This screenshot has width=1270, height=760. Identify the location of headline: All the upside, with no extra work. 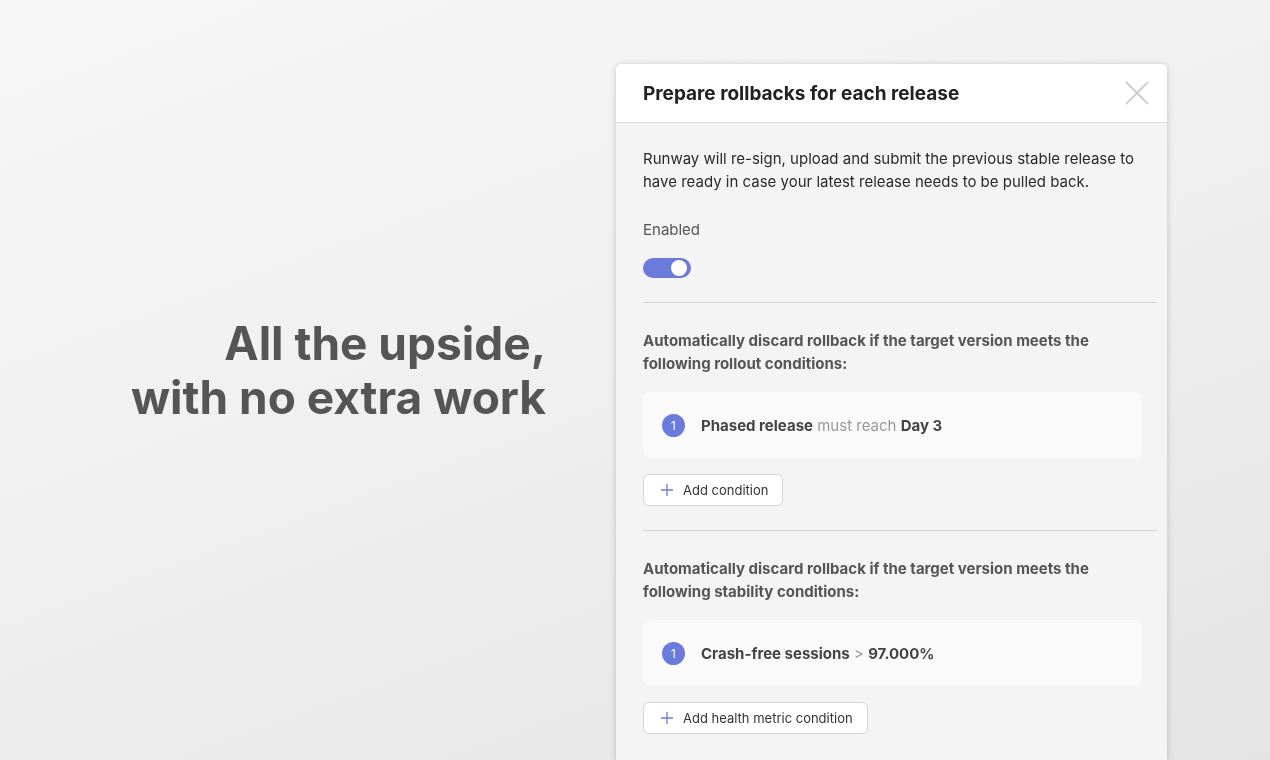
(338, 370).